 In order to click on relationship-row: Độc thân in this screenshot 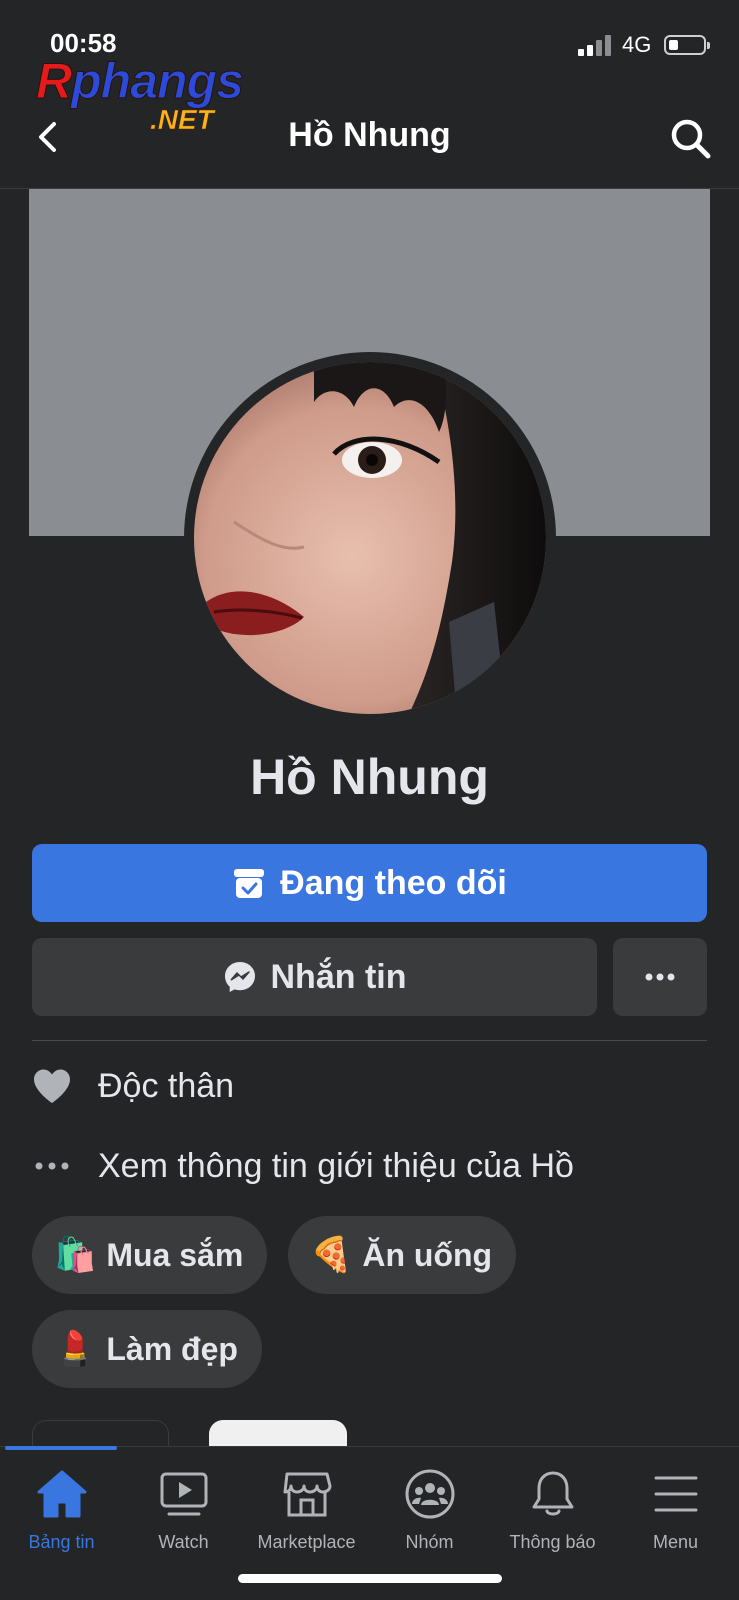, I will do `click(133, 1086)`.